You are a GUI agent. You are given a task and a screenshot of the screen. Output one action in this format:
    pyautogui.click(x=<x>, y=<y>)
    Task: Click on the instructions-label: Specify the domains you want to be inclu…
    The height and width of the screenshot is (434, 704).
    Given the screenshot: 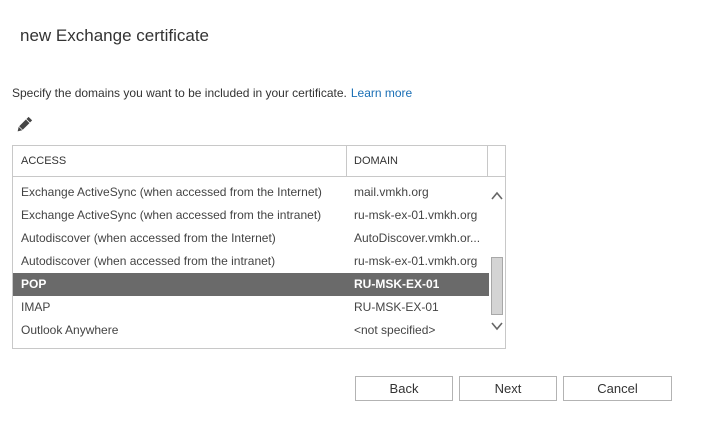 What is the action you would take?
    pyautogui.click(x=179, y=93)
    